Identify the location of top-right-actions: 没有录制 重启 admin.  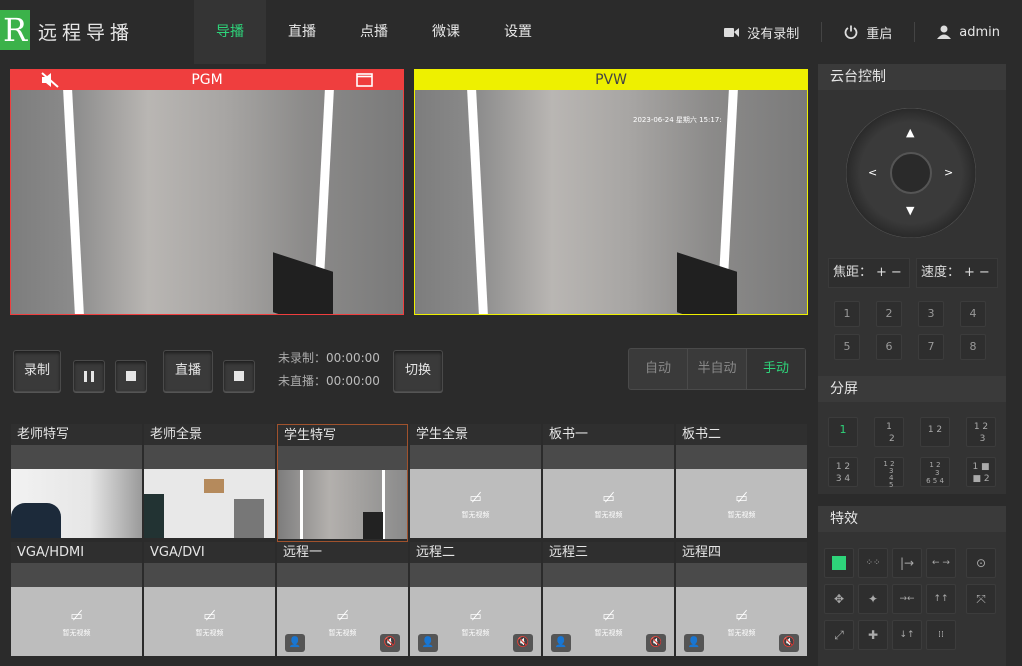
(862, 32).